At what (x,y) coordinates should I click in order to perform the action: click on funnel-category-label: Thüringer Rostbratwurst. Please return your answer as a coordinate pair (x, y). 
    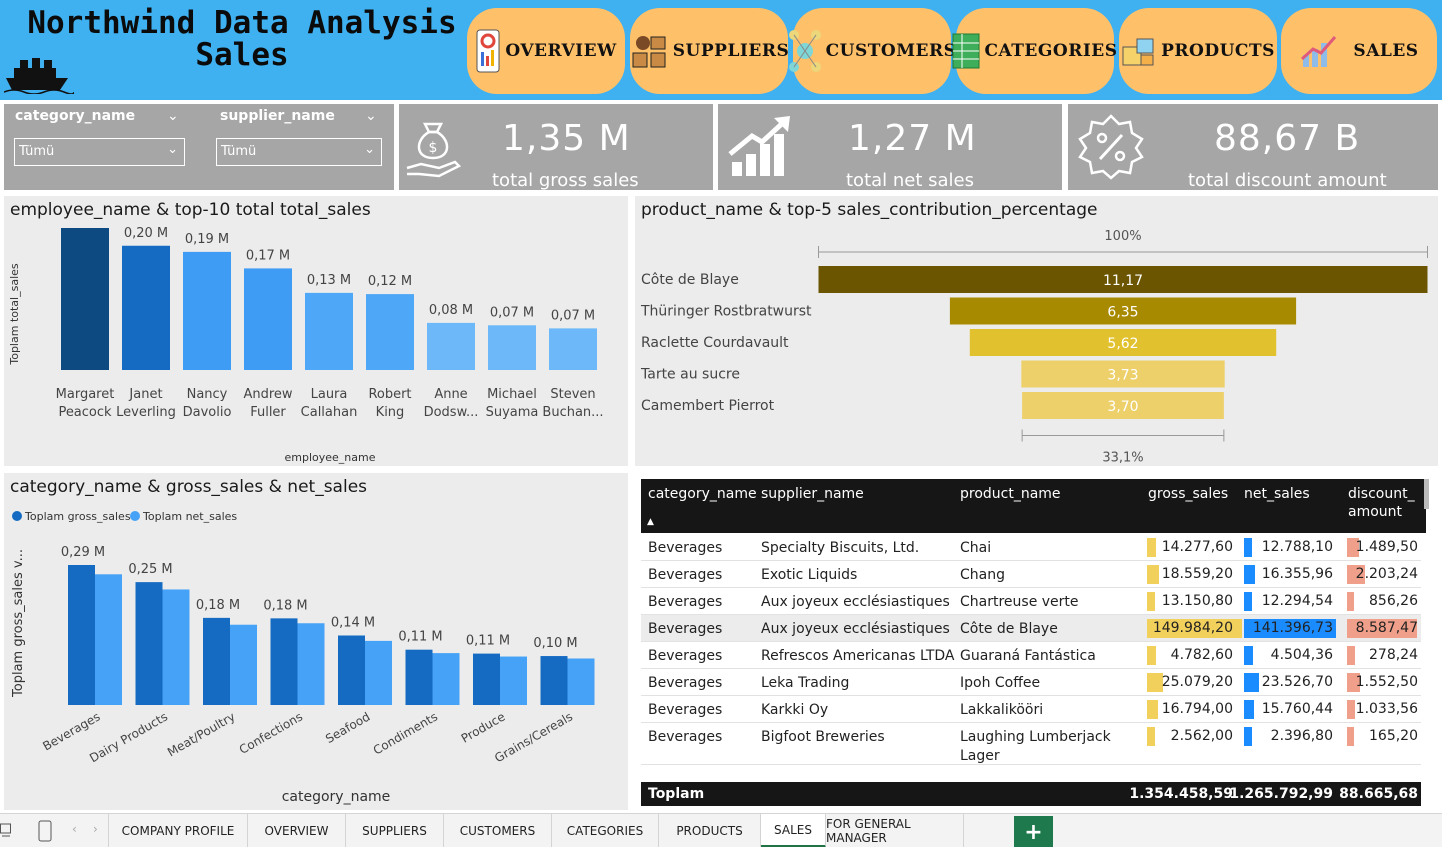
    Looking at the image, I should click on (726, 312).